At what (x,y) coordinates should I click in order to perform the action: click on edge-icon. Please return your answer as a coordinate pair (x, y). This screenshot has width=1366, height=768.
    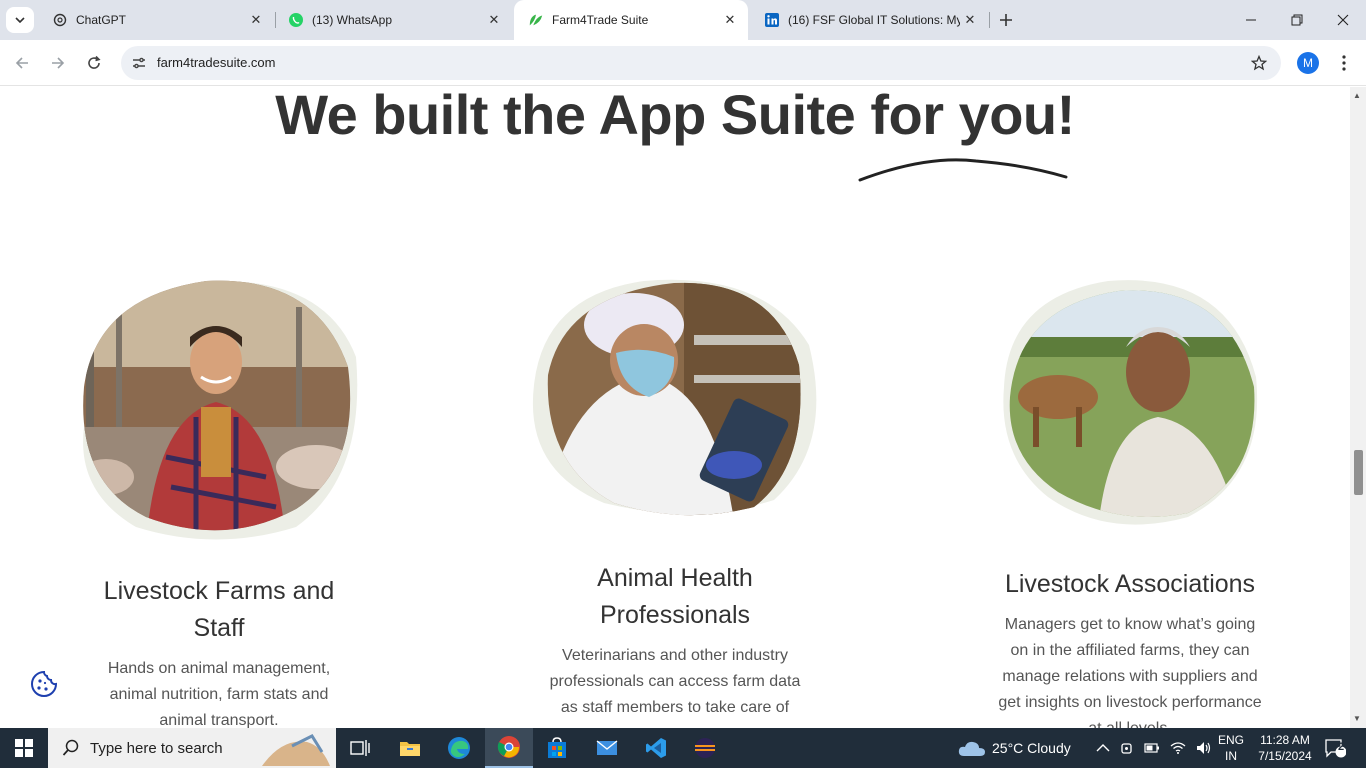
    Looking at the image, I should click on (459, 748).